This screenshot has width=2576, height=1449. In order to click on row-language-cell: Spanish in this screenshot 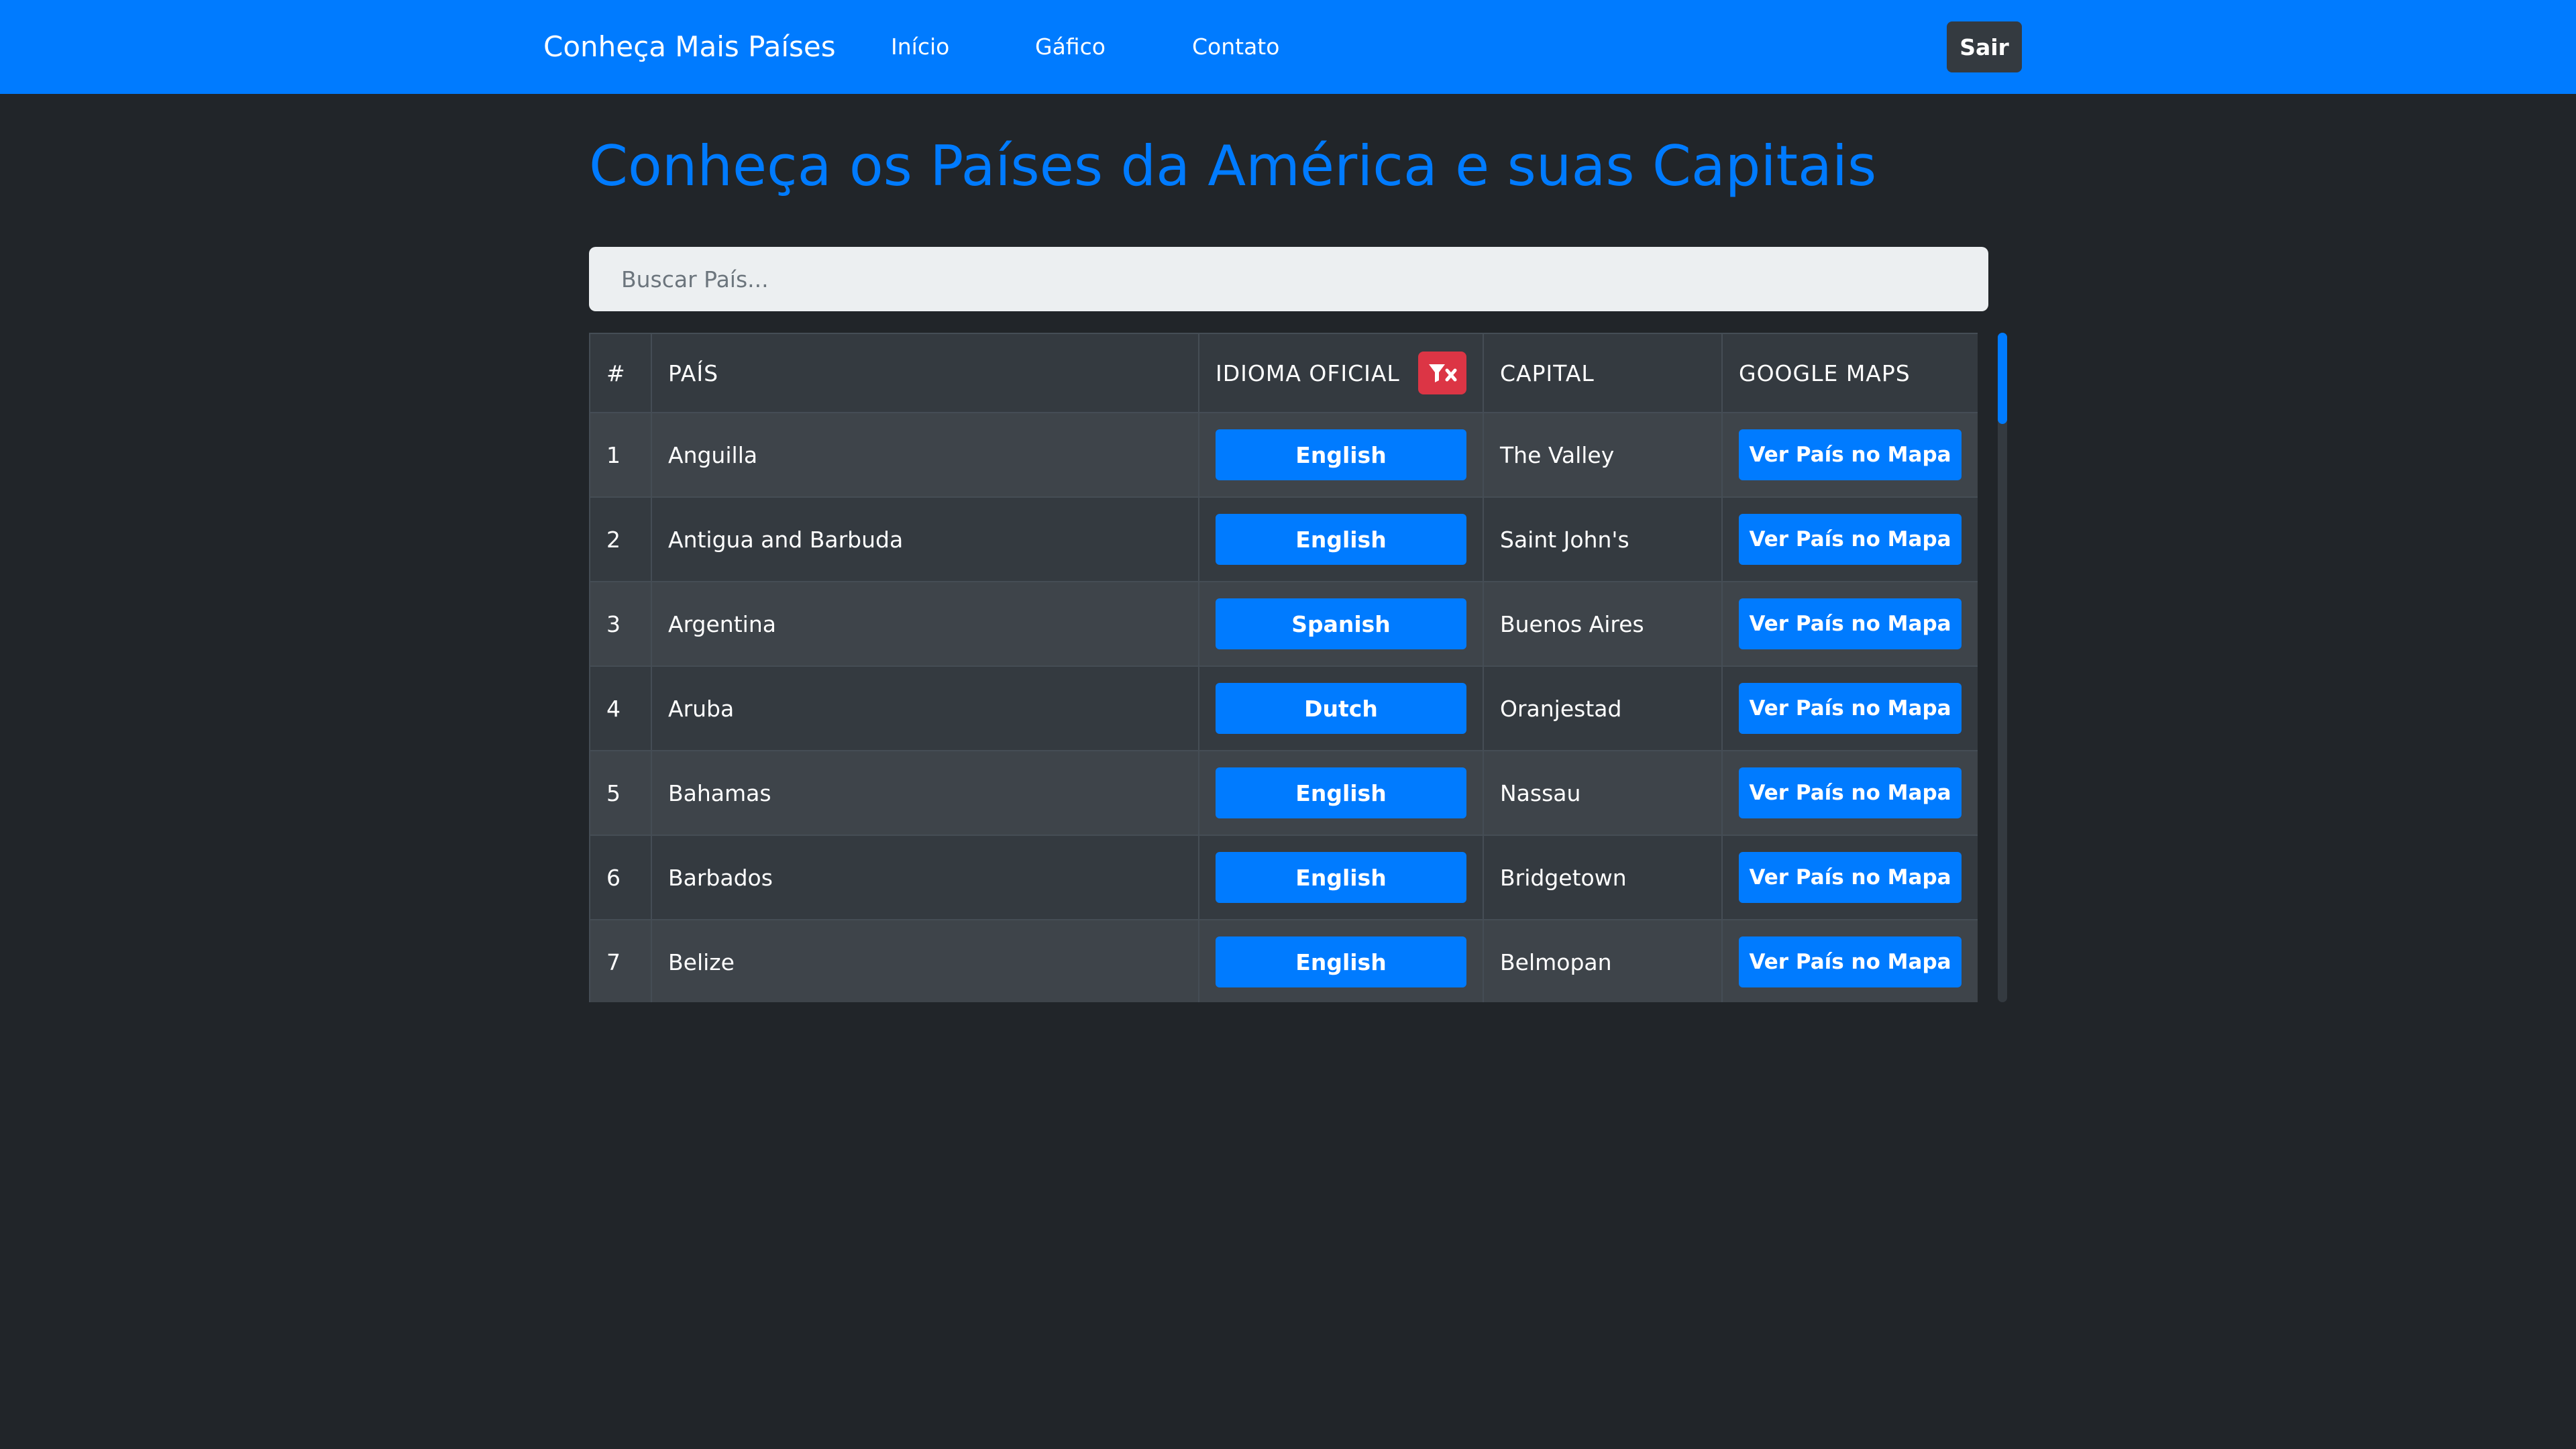, I will do `click(1341, 624)`.